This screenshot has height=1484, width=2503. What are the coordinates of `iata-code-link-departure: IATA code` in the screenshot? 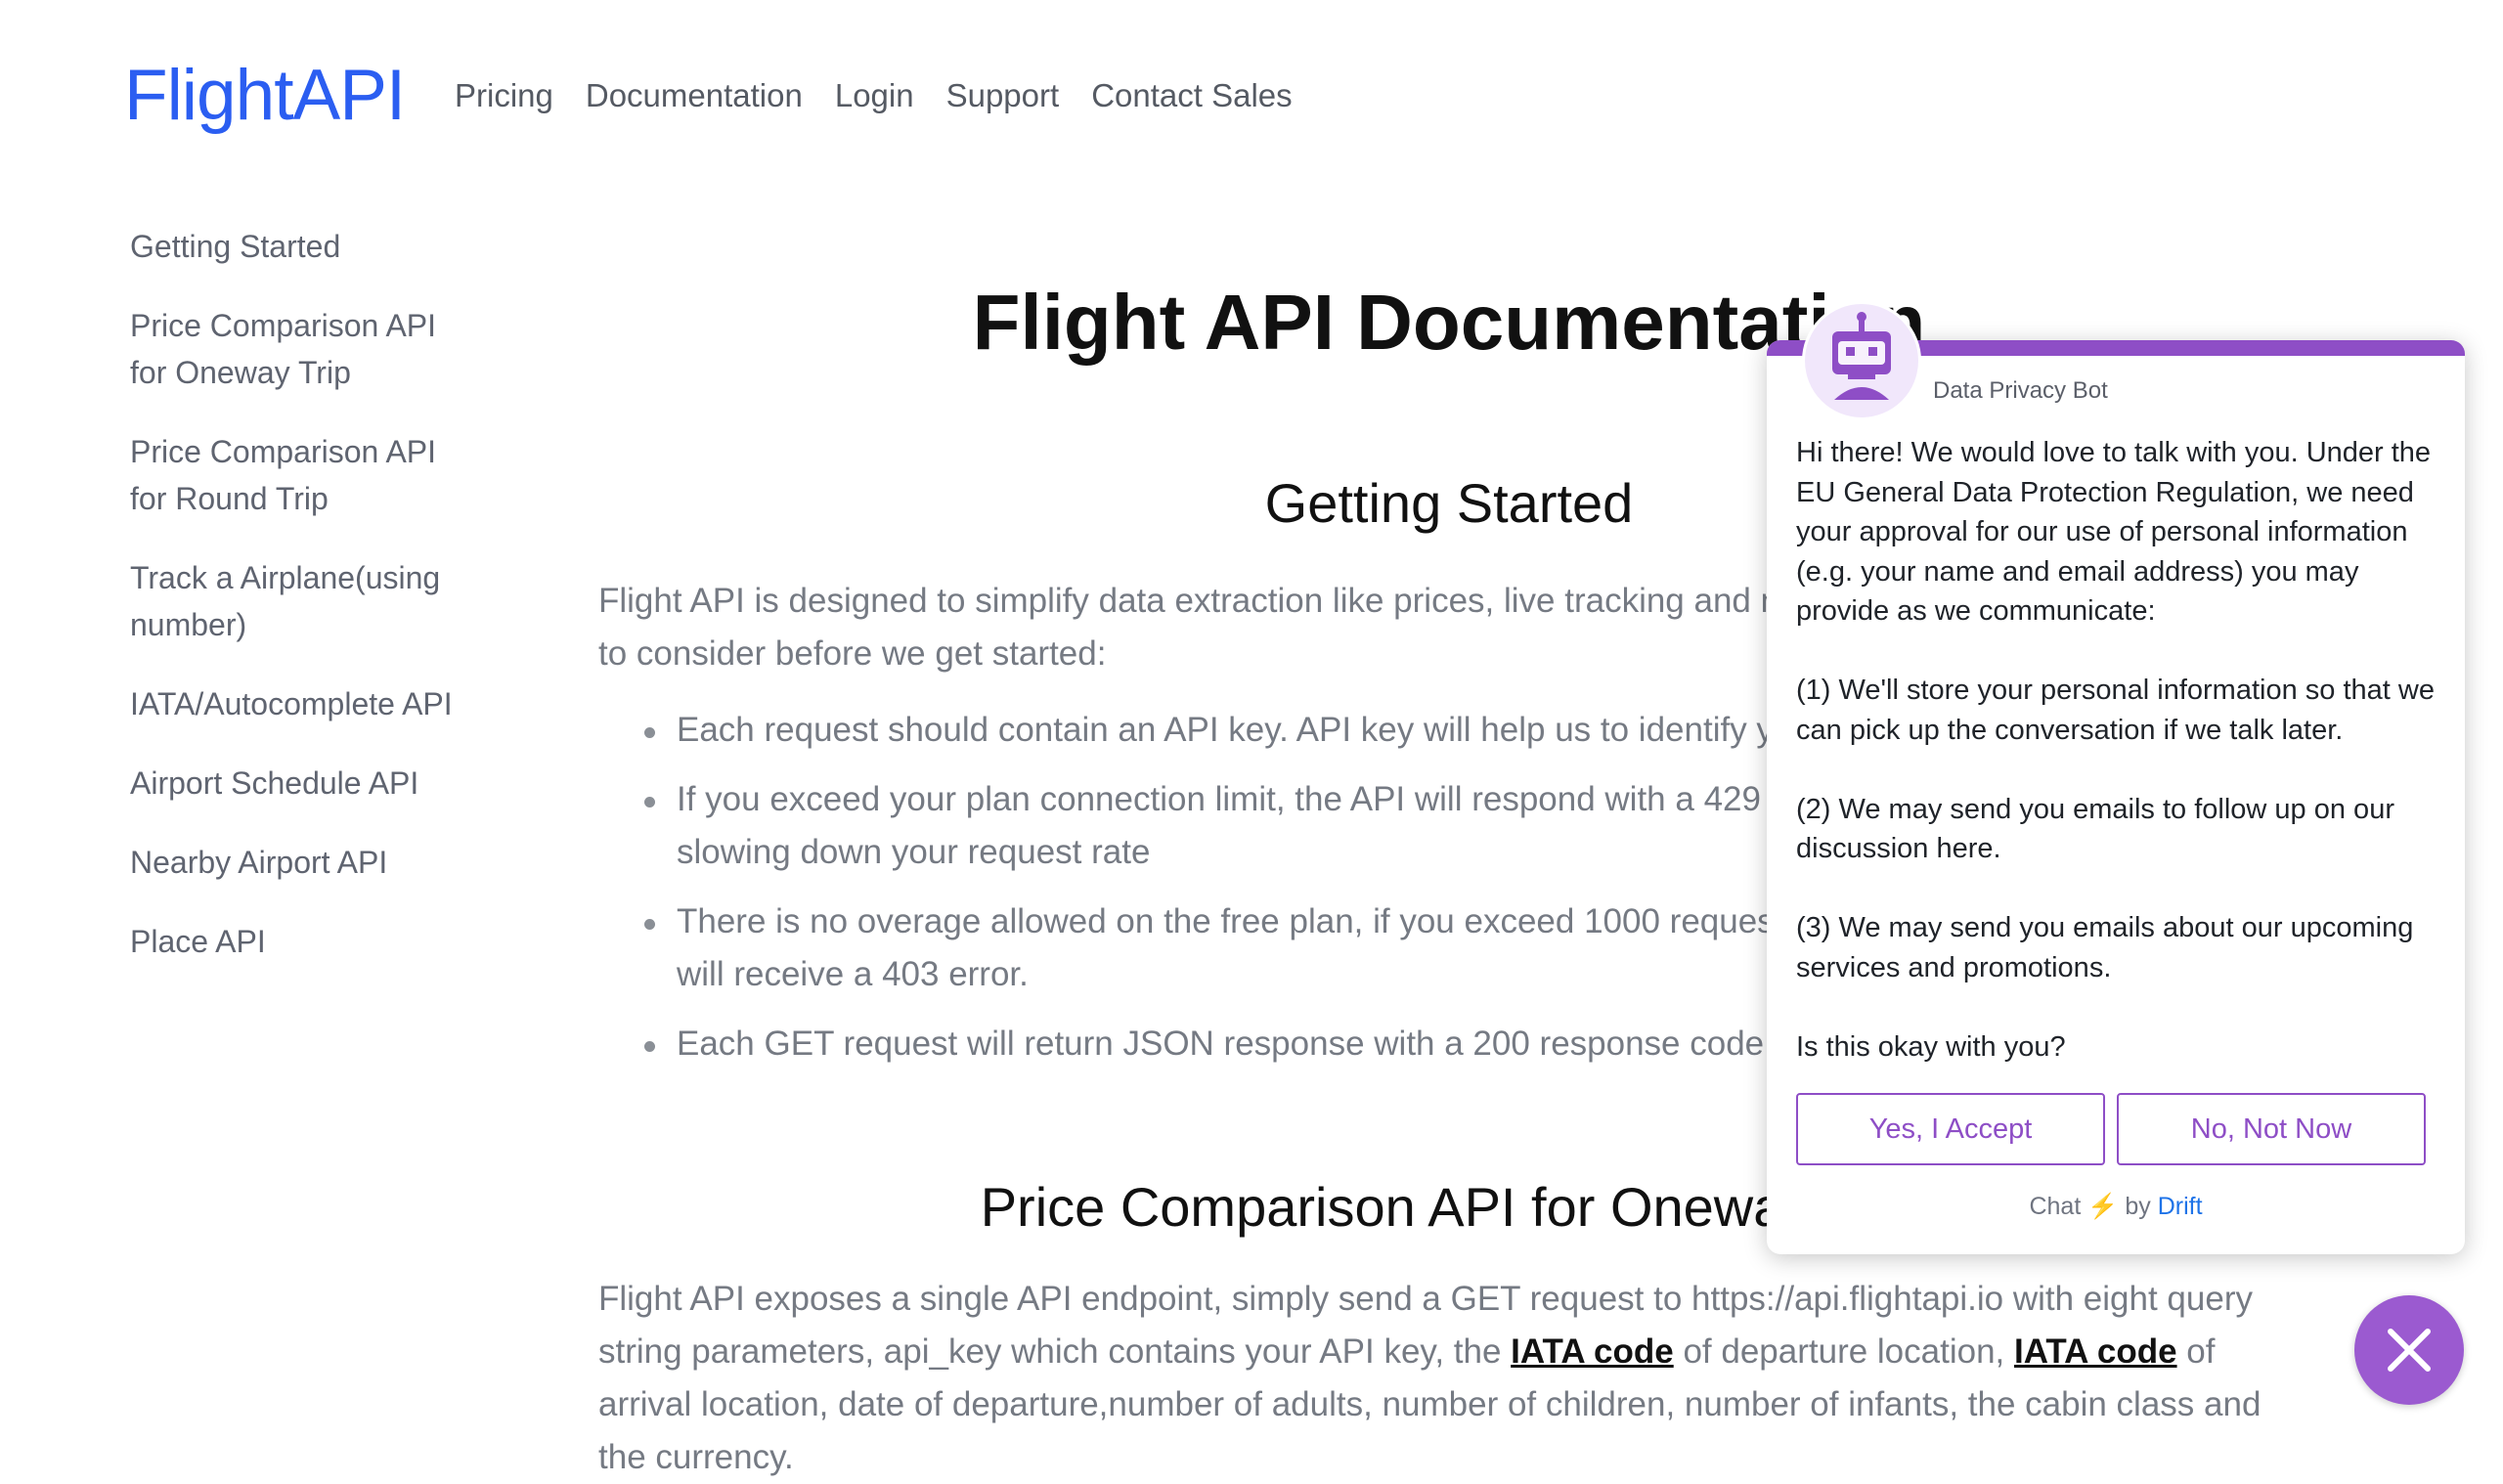 It's located at (1592, 1351).